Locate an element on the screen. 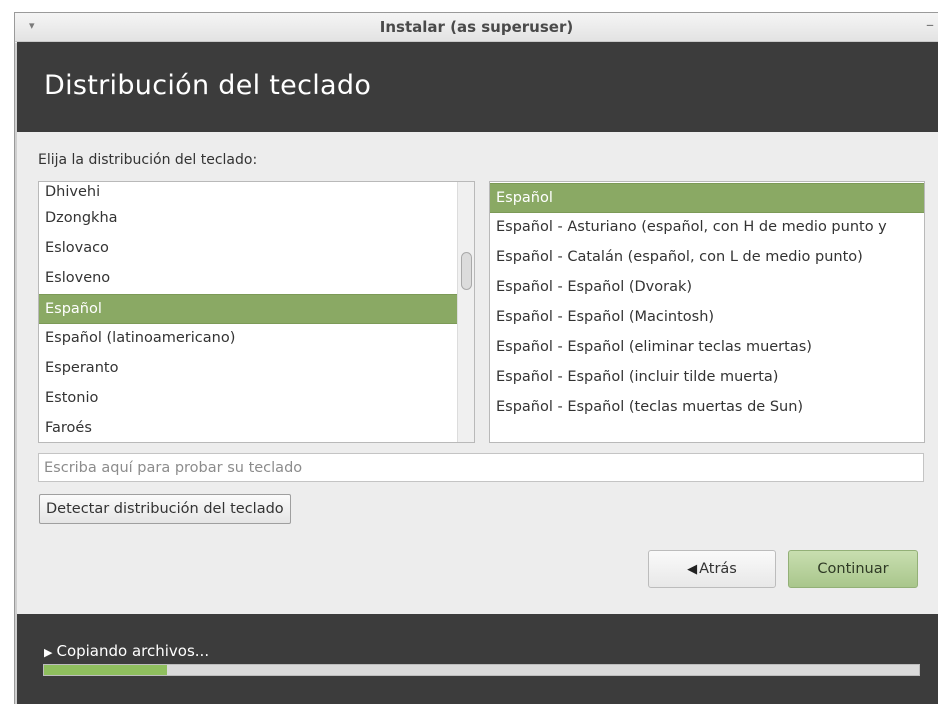 The height and width of the screenshot is (704, 938). layout-list-item: Esloveno is located at coordinates (248, 279).